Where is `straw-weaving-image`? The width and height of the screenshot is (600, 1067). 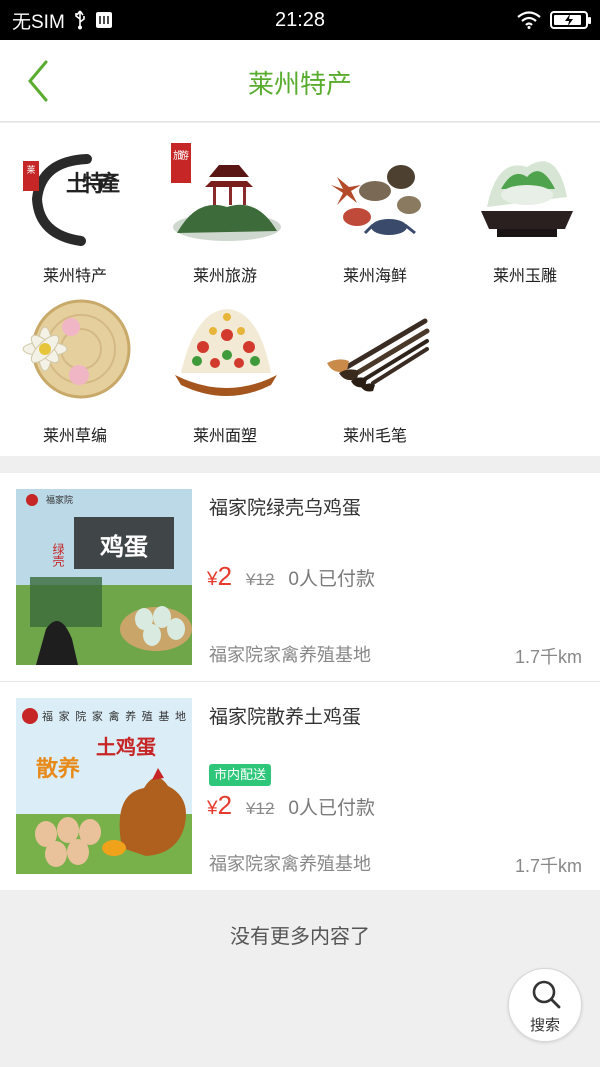
straw-weaving-image is located at coordinates (76, 349).